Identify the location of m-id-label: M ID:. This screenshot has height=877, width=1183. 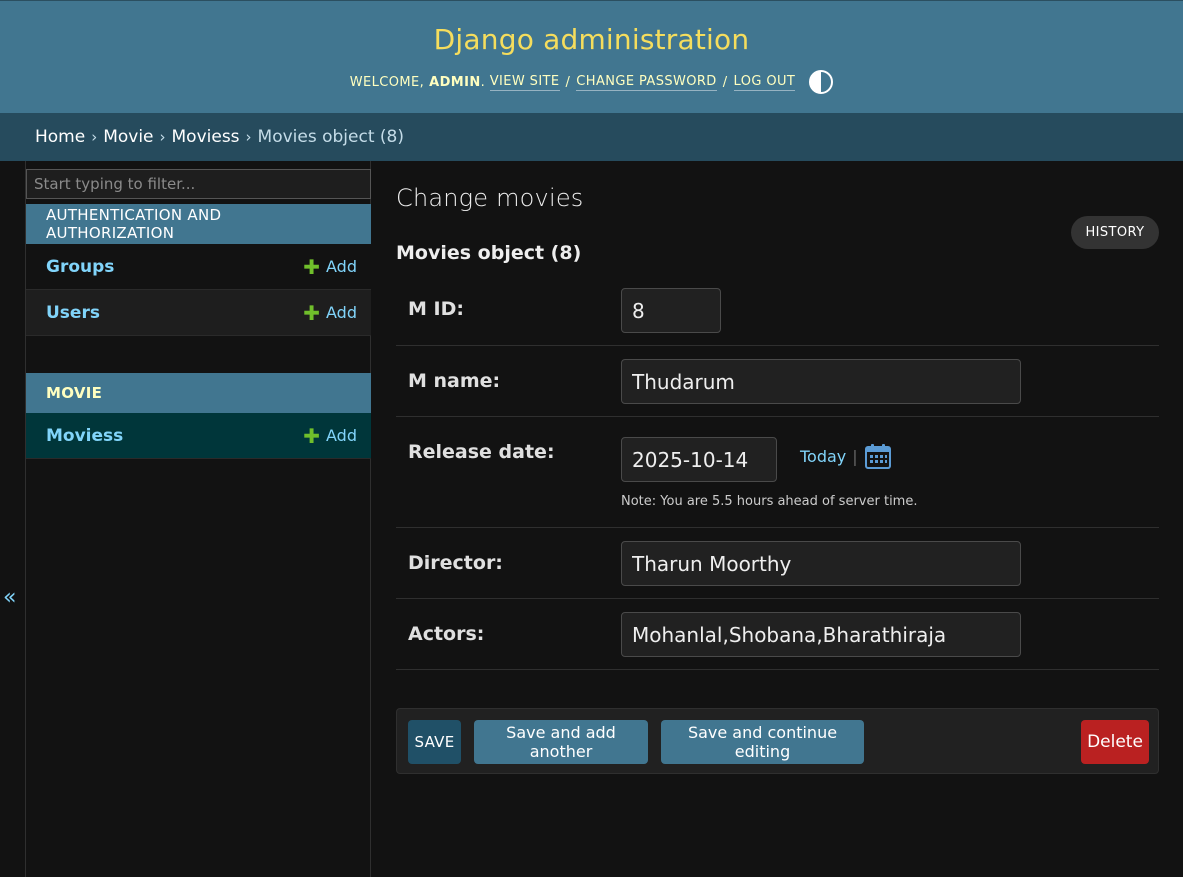
(436, 309).